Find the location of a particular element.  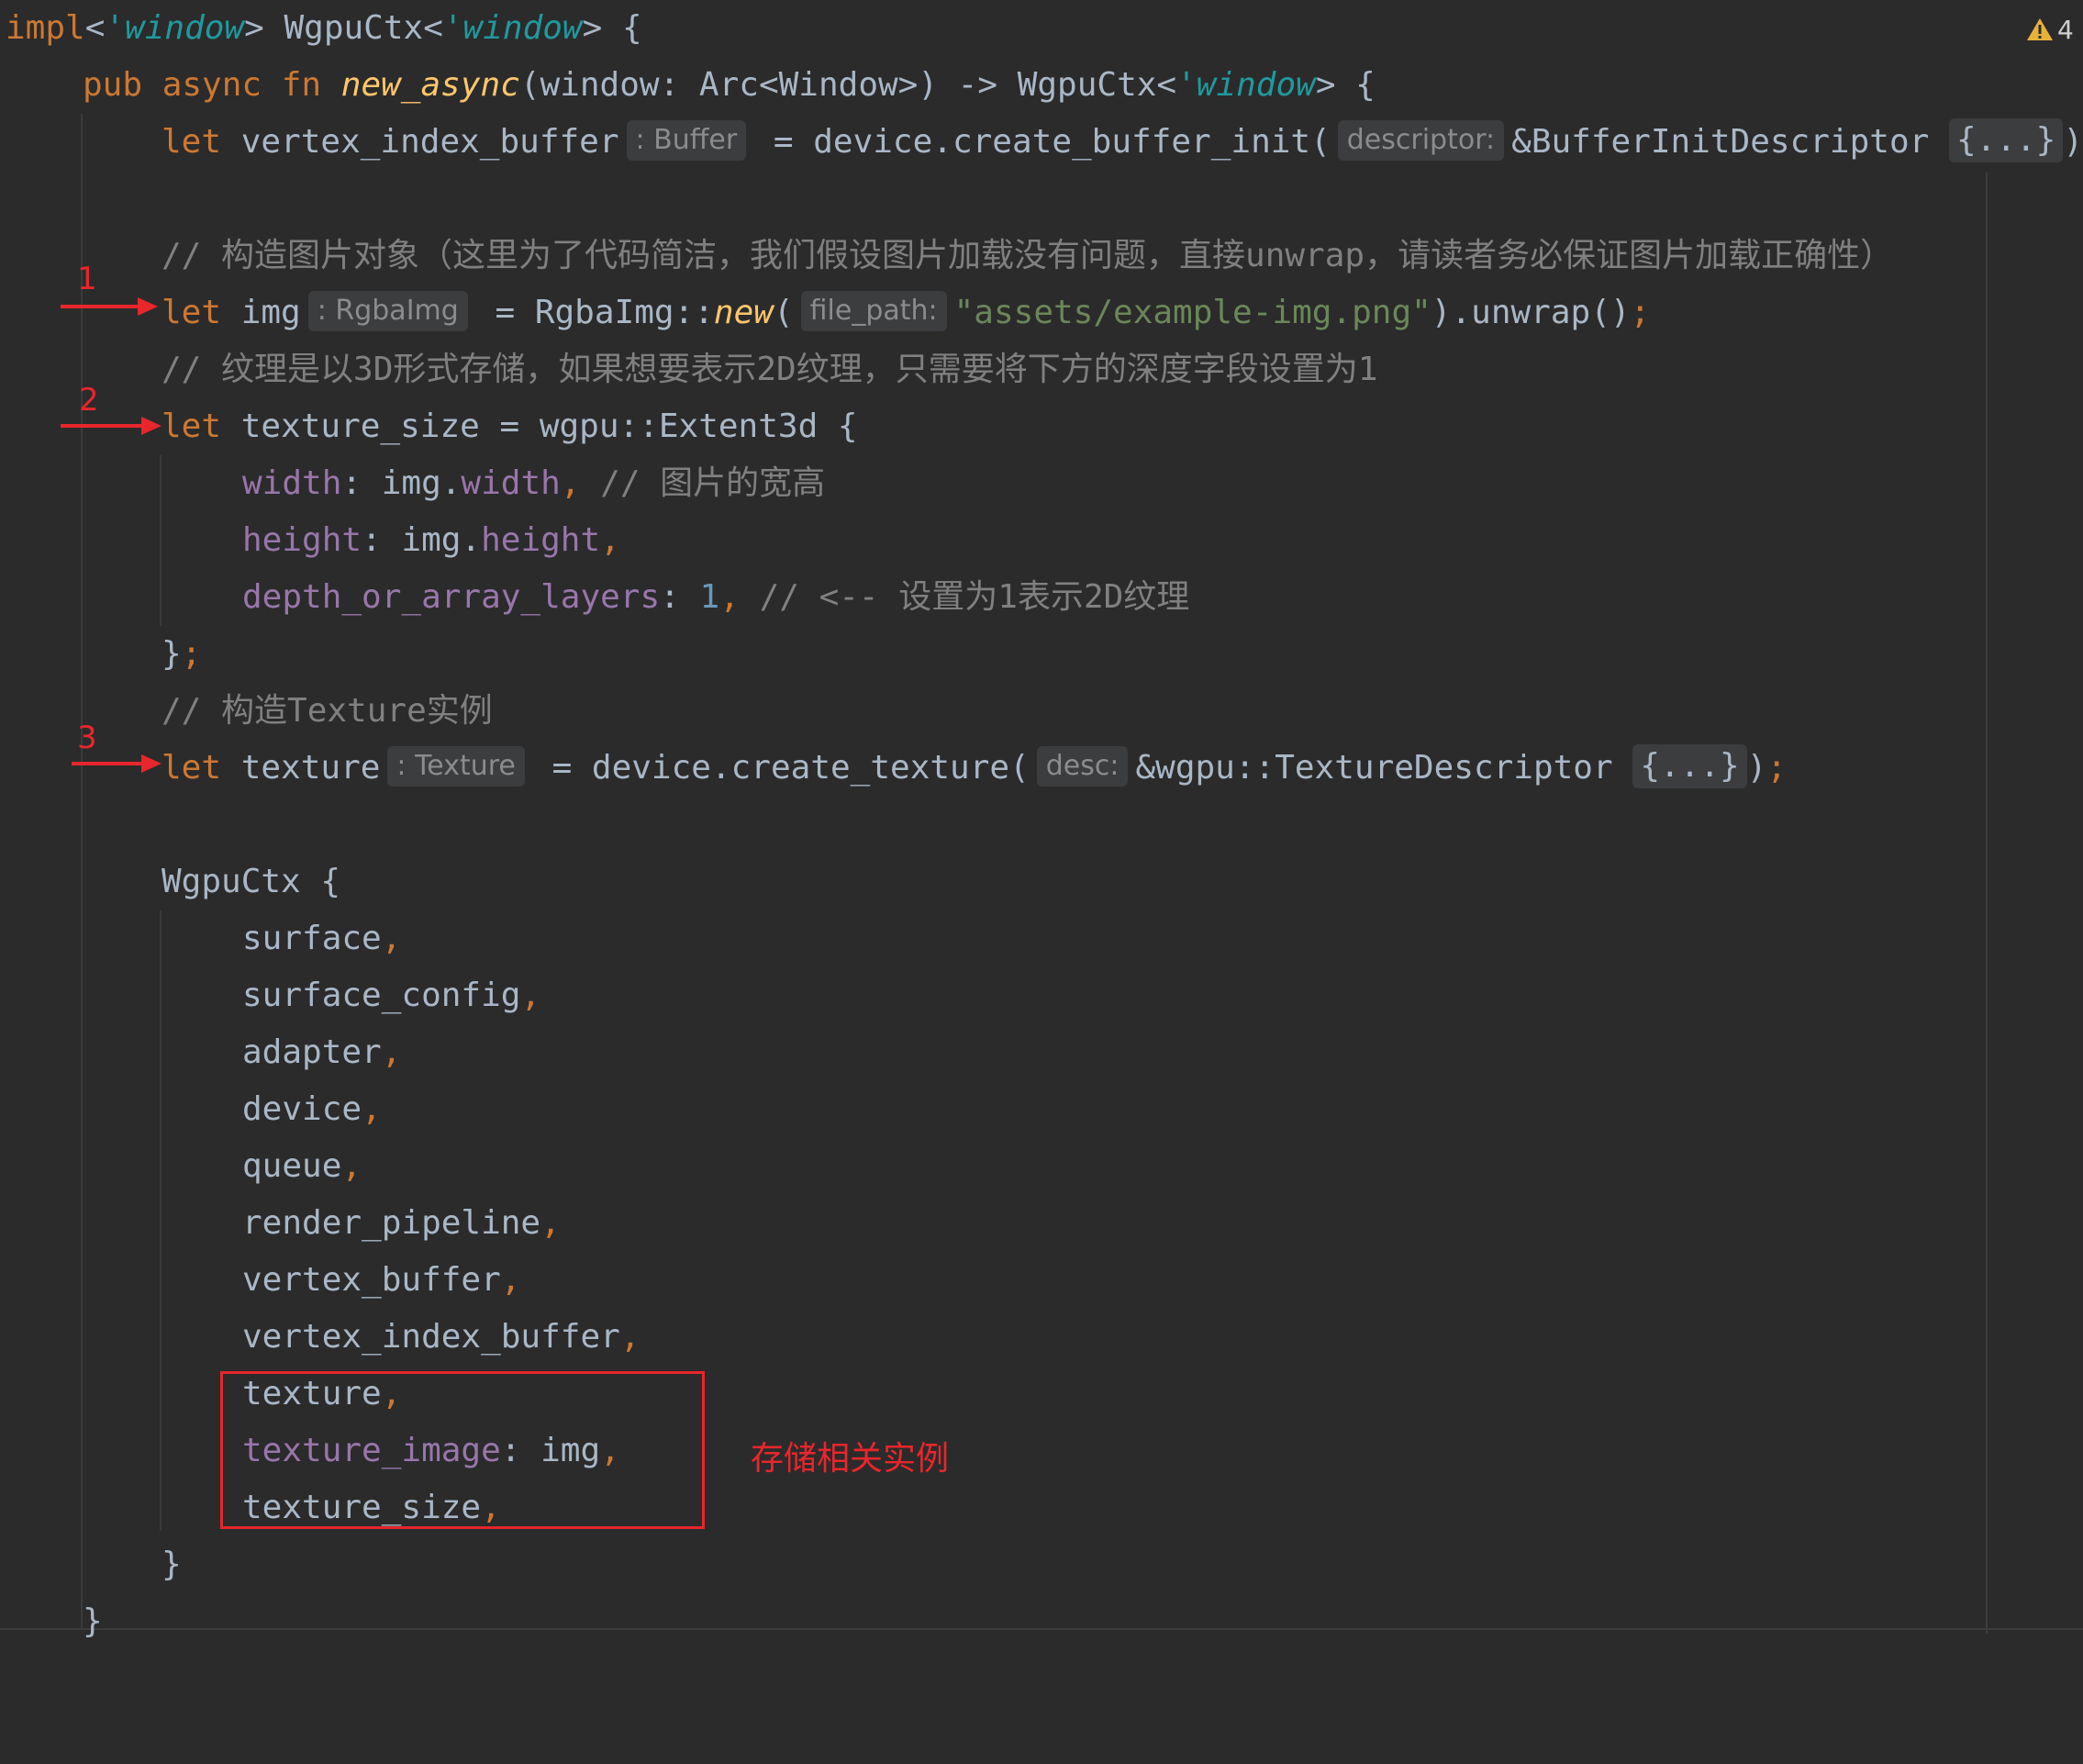

code-line: texture_size, is located at coordinates (250, 1507).